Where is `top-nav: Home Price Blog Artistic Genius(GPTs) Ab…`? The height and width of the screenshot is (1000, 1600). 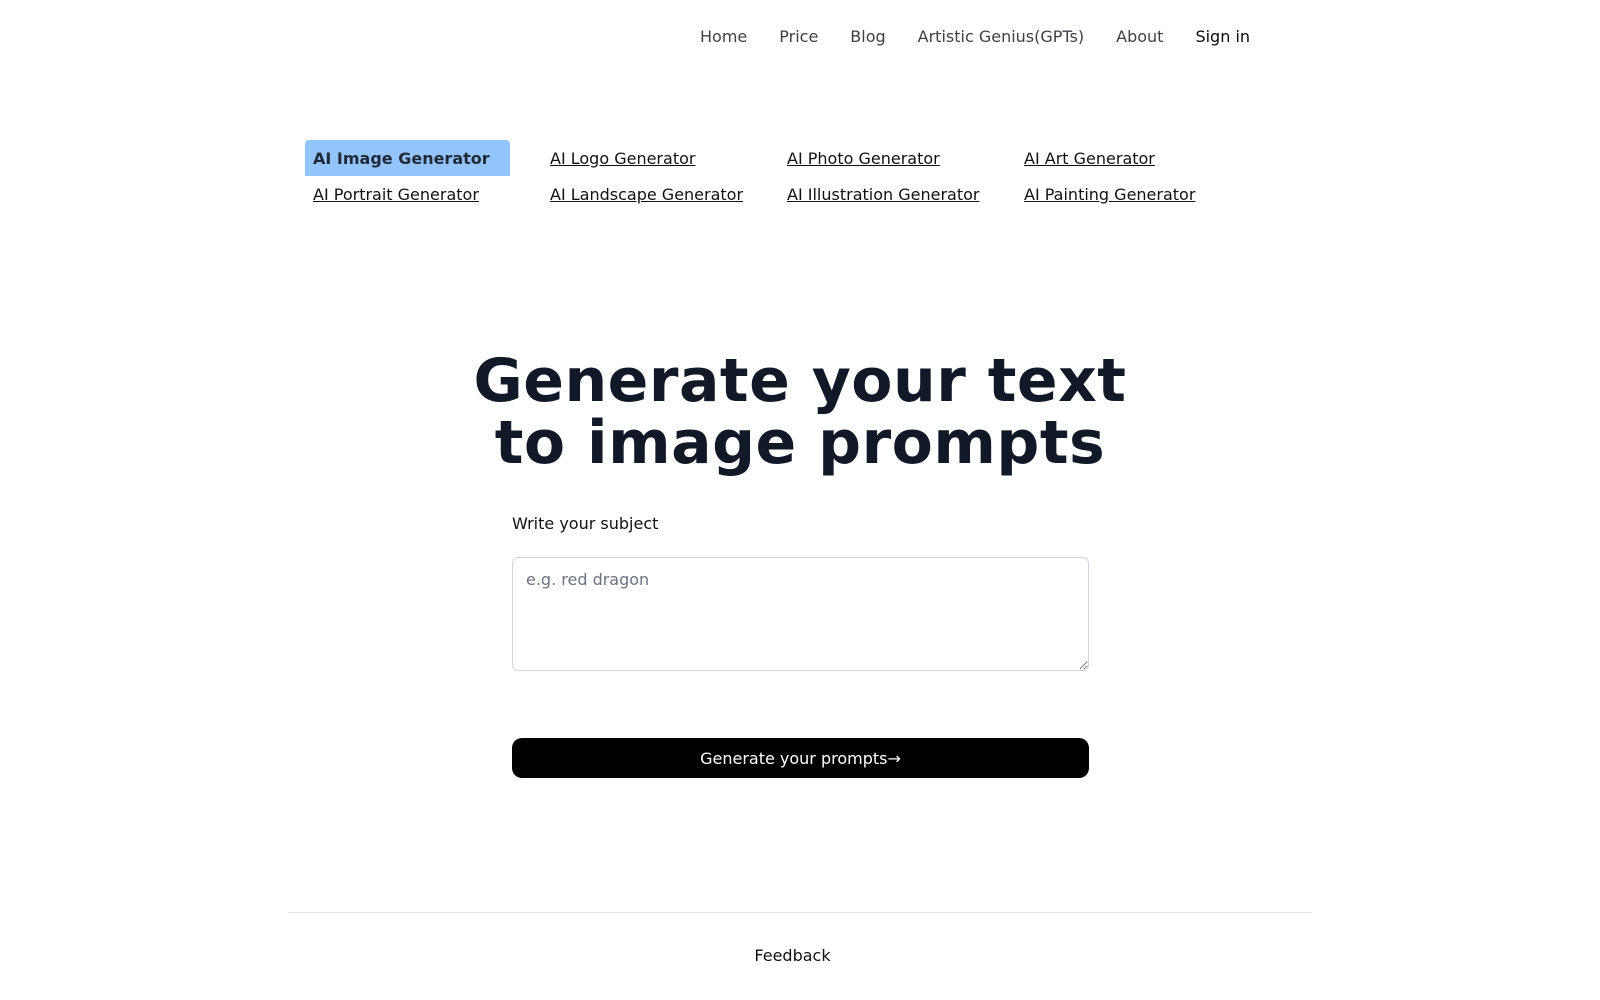
top-nav: Home Price Blog Artistic Genius(GPTs) Ab… is located at coordinates (975, 36).